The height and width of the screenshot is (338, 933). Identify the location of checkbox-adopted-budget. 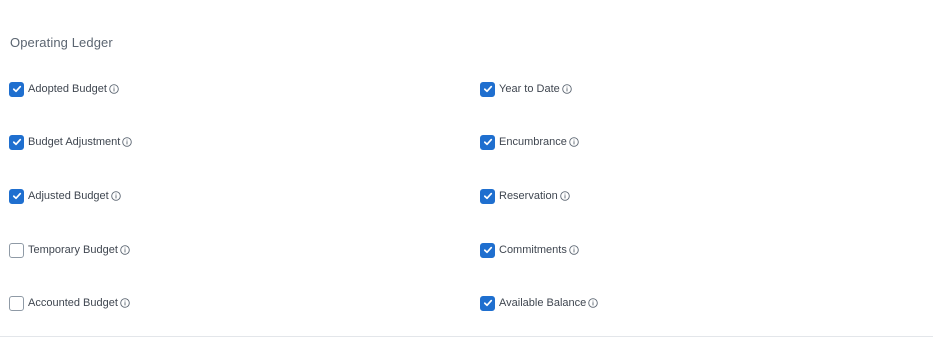
(16, 89).